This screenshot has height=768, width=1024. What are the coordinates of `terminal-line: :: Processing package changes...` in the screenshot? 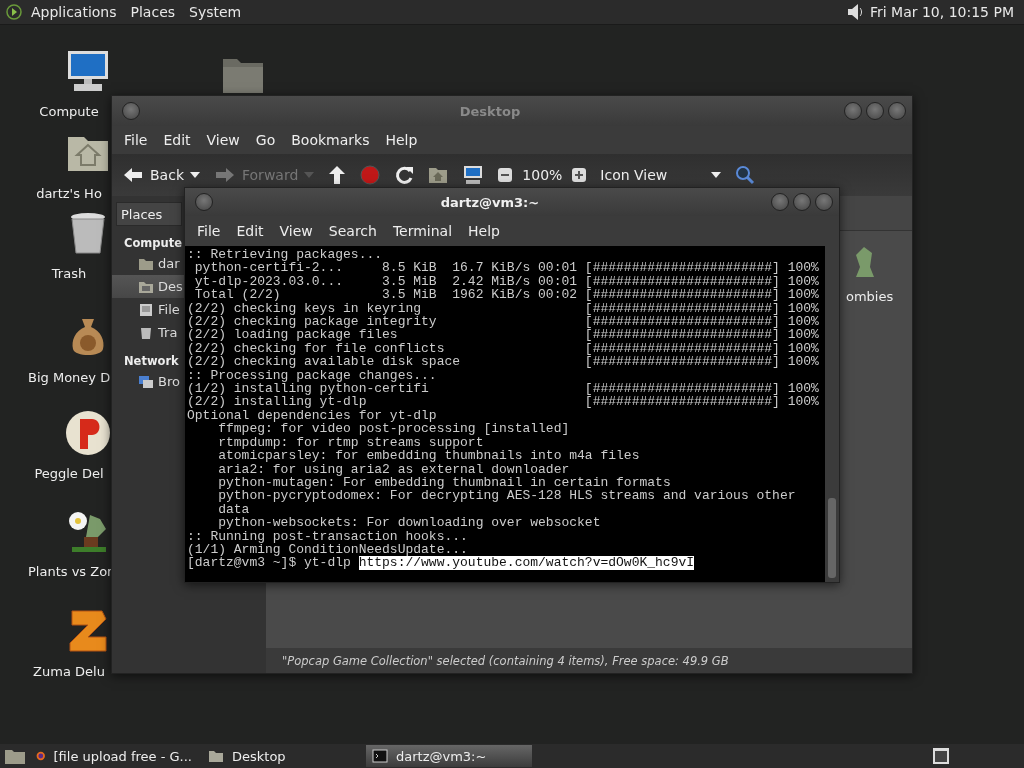 It's located at (312, 375).